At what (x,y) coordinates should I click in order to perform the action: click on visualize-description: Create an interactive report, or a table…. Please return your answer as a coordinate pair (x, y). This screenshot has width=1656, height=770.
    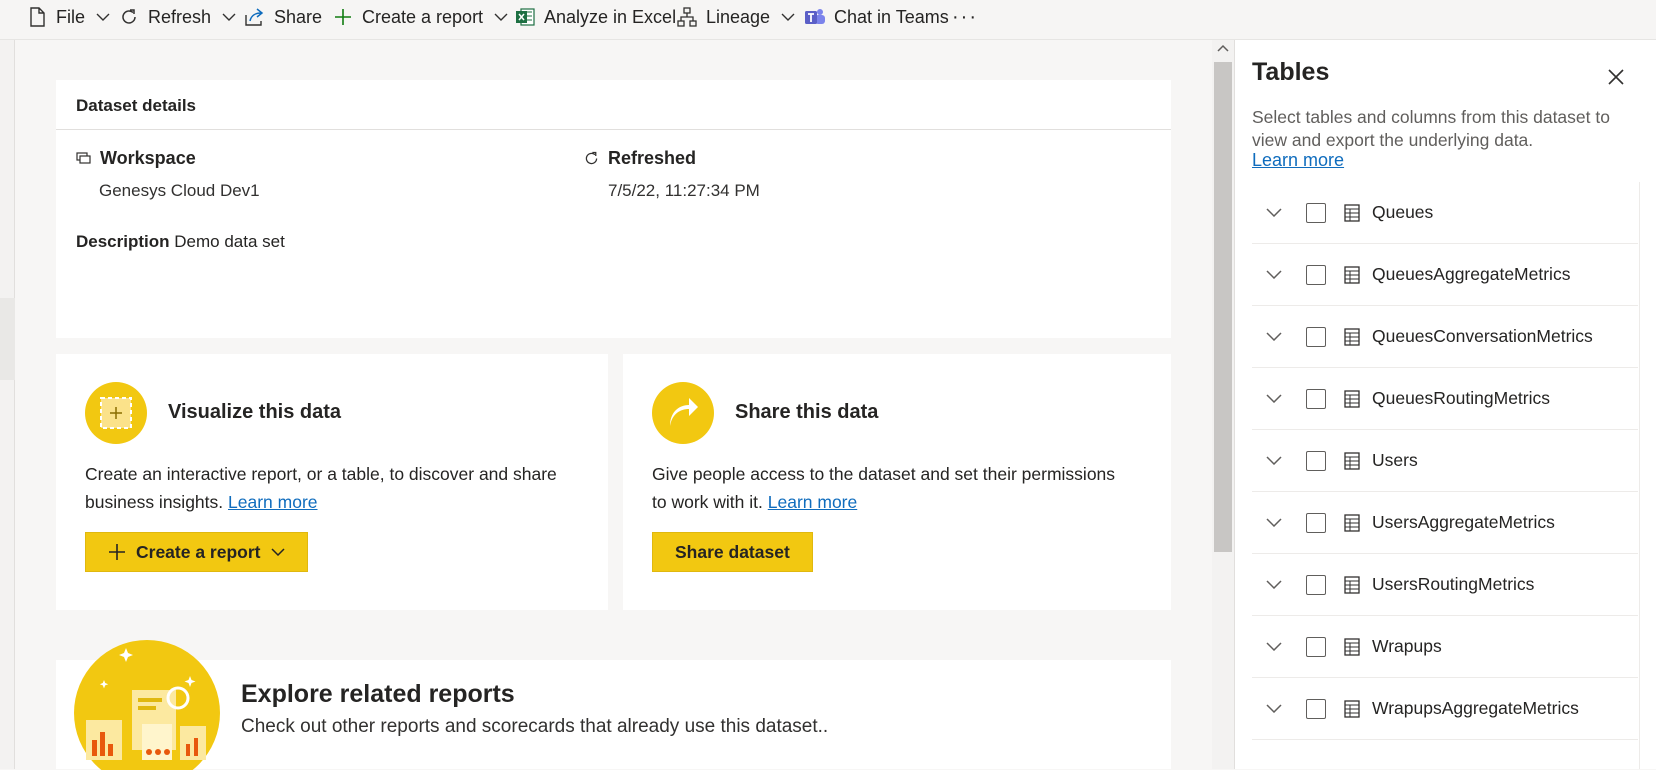
    Looking at the image, I should click on (321, 488).